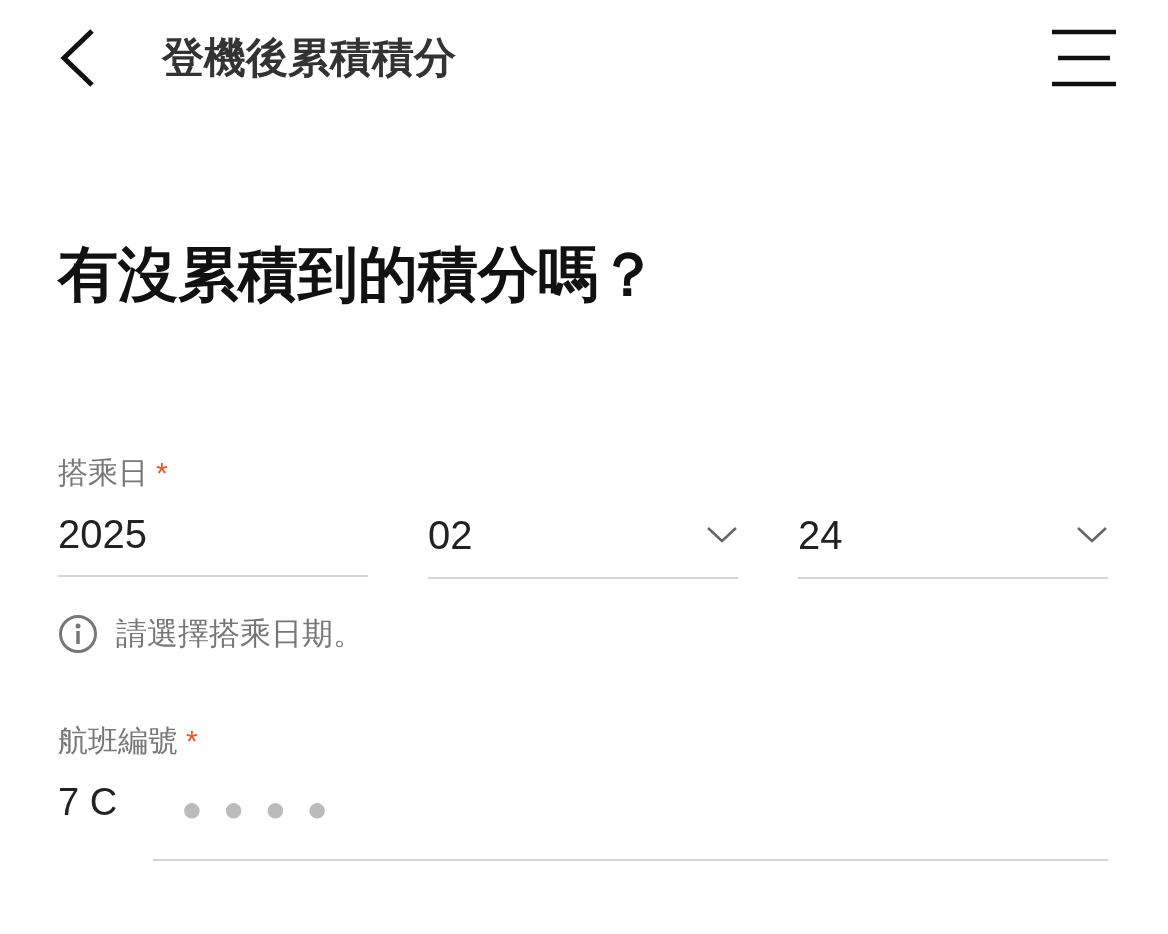 This screenshot has width=1168, height=934. What do you see at coordinates (88, 802) in the screenshot?
I see `flight-prefix: 7 C` at bounding box center [88, 802].